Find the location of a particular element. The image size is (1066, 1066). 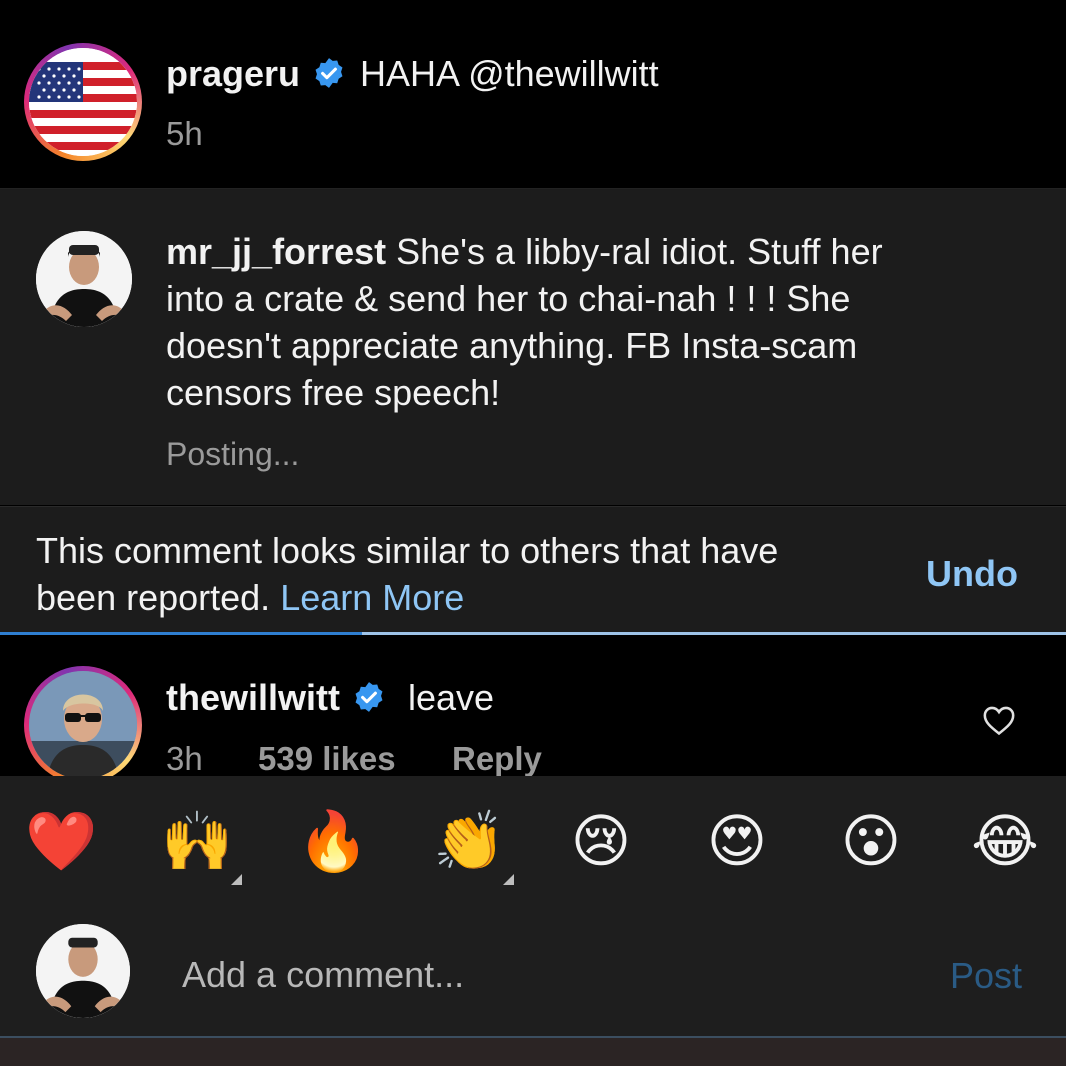

fire-icon: 🔥 is located at coordinates (333, 841).